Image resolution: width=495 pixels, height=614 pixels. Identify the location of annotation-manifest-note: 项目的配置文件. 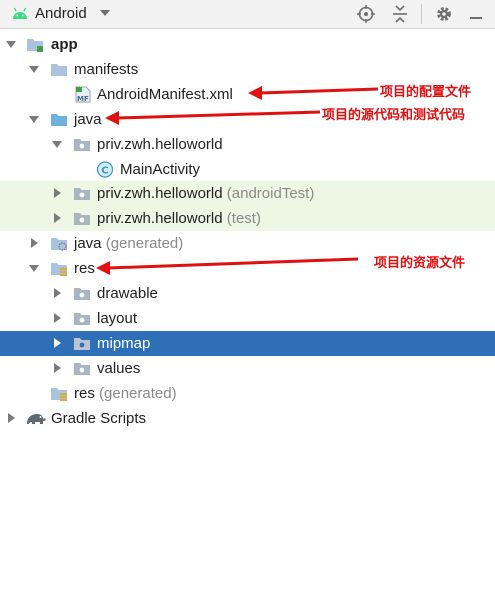
(426, 92).